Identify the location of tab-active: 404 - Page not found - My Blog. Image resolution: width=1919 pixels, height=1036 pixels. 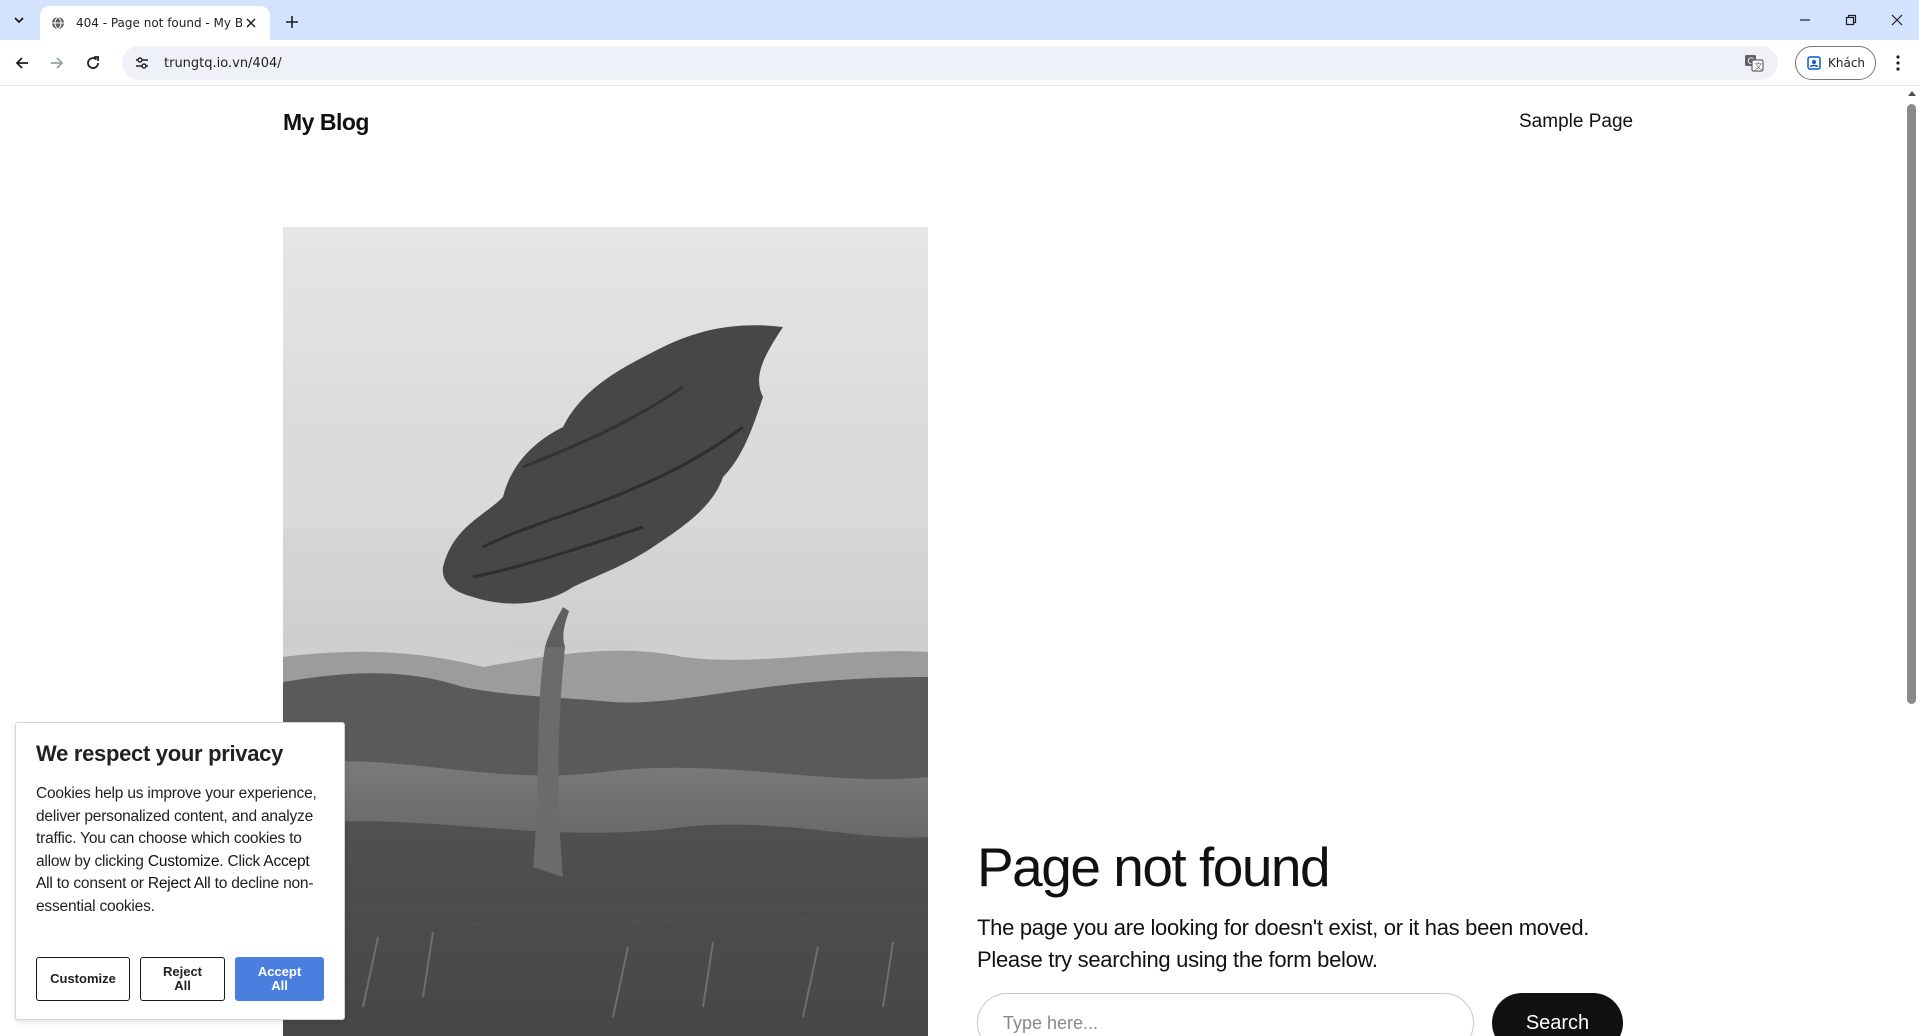
(155, 23).